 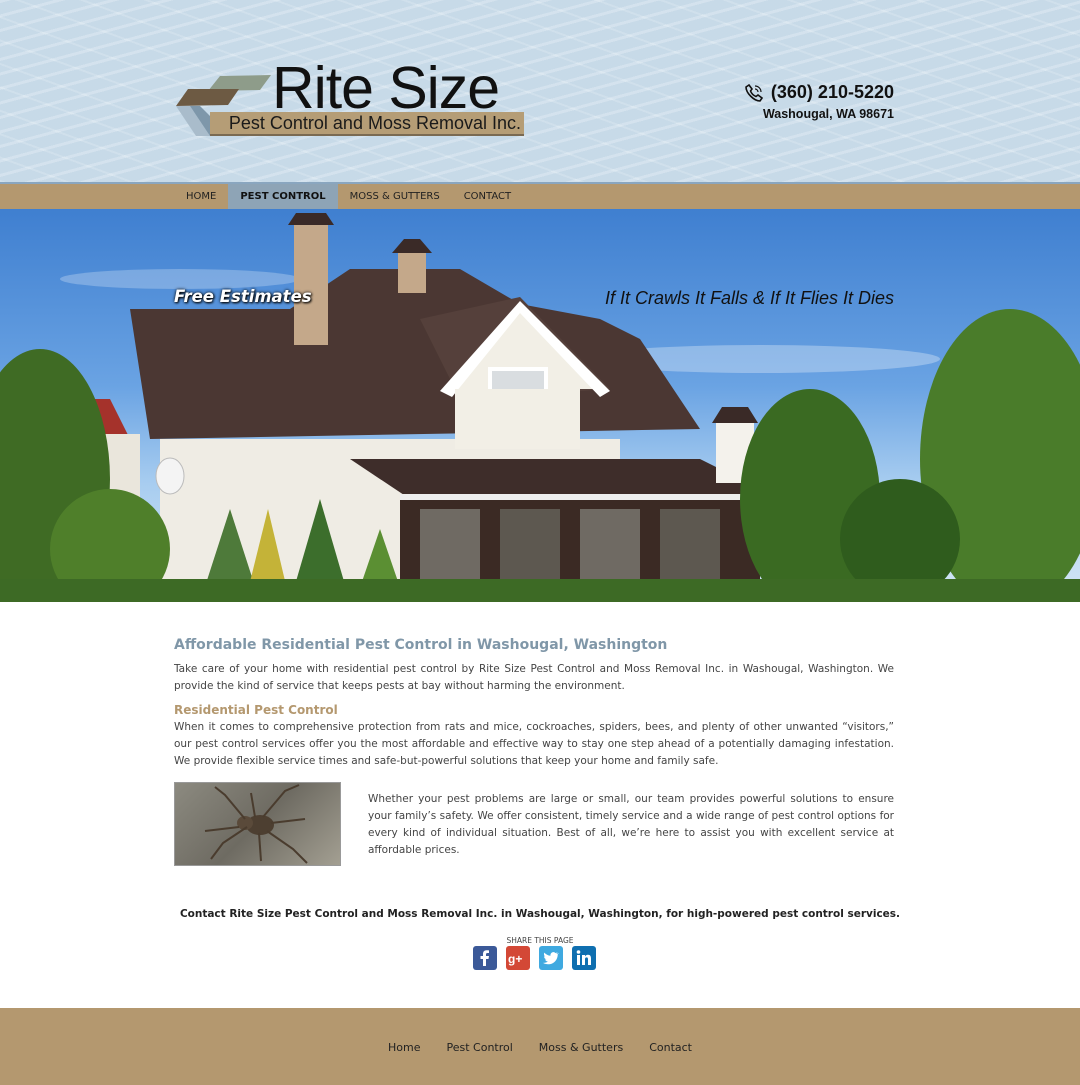 I want to click on google-plus-icon: g+, so click(x=518, y=958).